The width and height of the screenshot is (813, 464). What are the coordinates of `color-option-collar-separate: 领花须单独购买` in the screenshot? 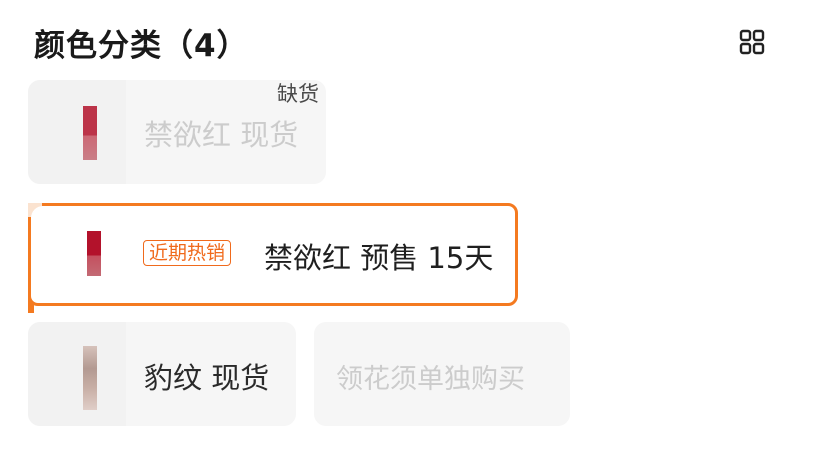 It's located at (442, 374).